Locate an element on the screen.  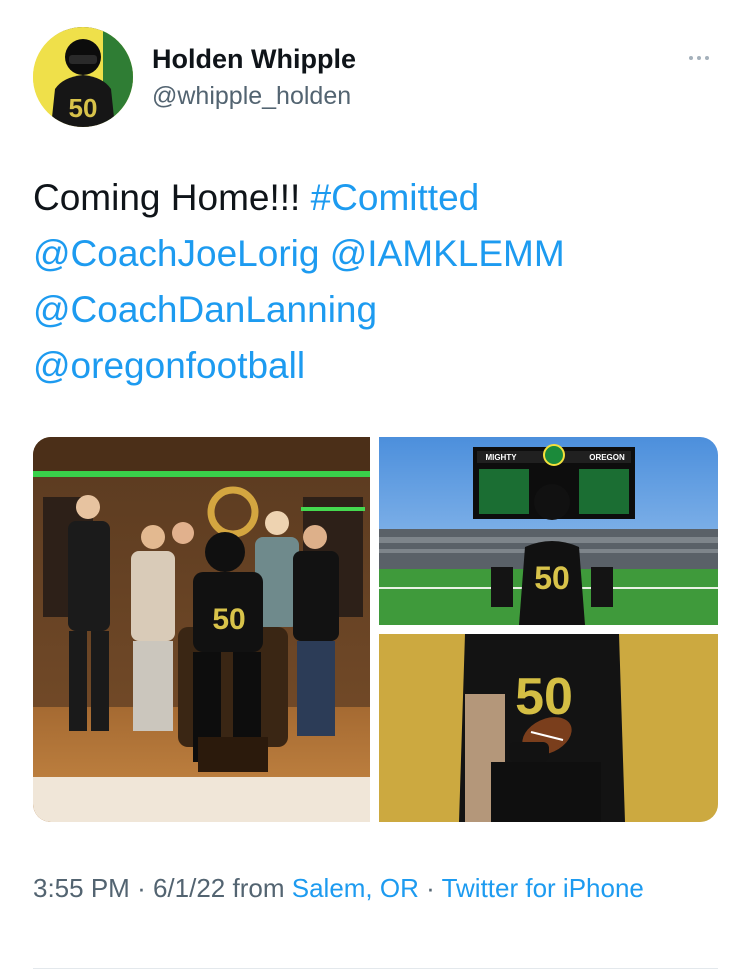
stadium-photo-image: MIGHTY OREGON 50 is located at coordinates (548, 531).